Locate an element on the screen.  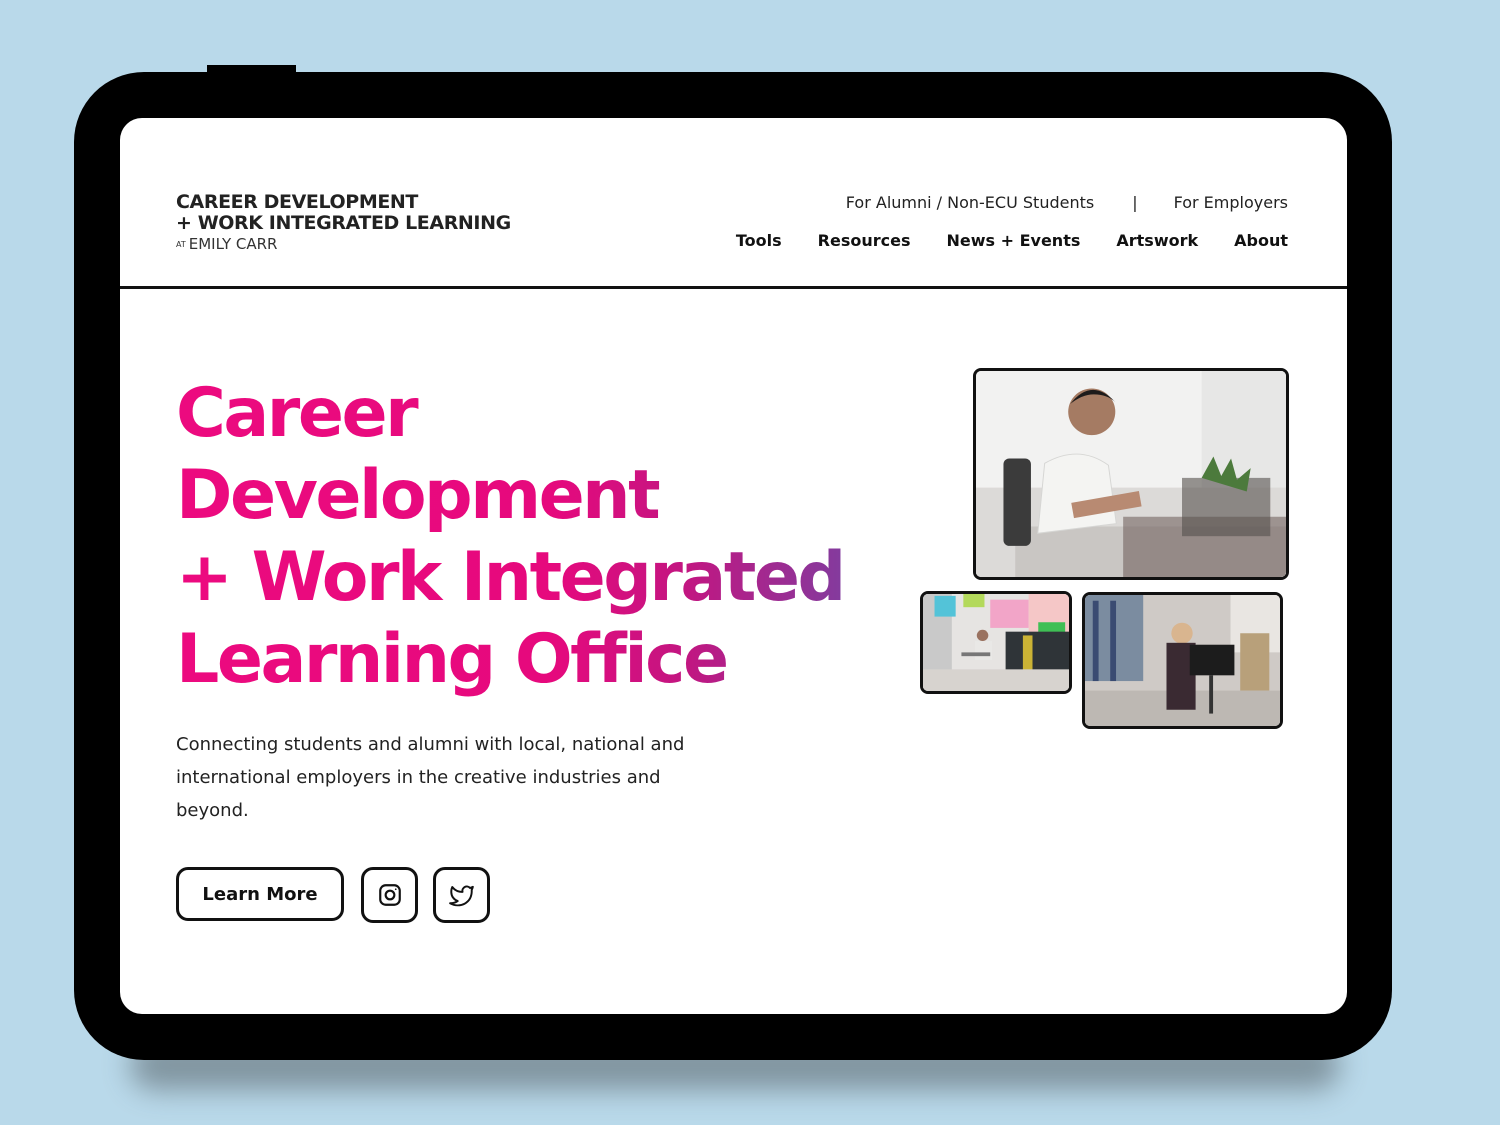
nav-link-alumni: For Alumni / Non-ECU Students is located at coordinates (970, 202).